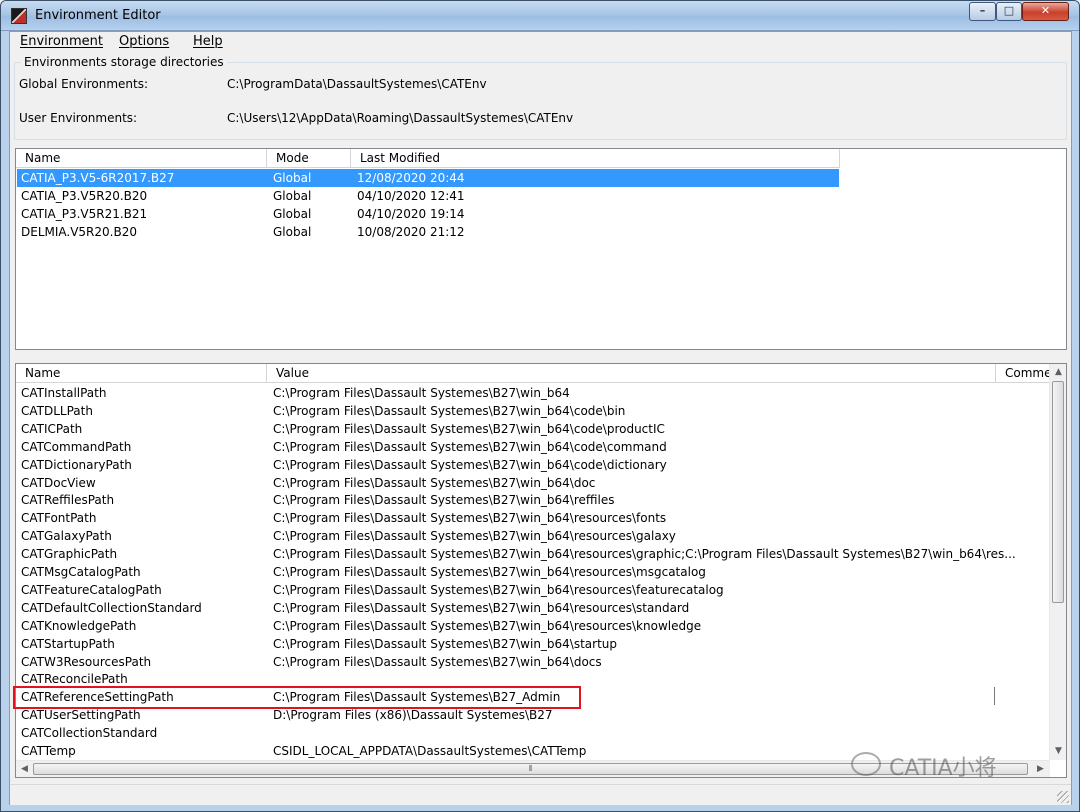  What do you see at coordinates (532, 733) in the screenshot?
I see `variable-row: CATCollectionStandard` at bounding box center [532, 733].